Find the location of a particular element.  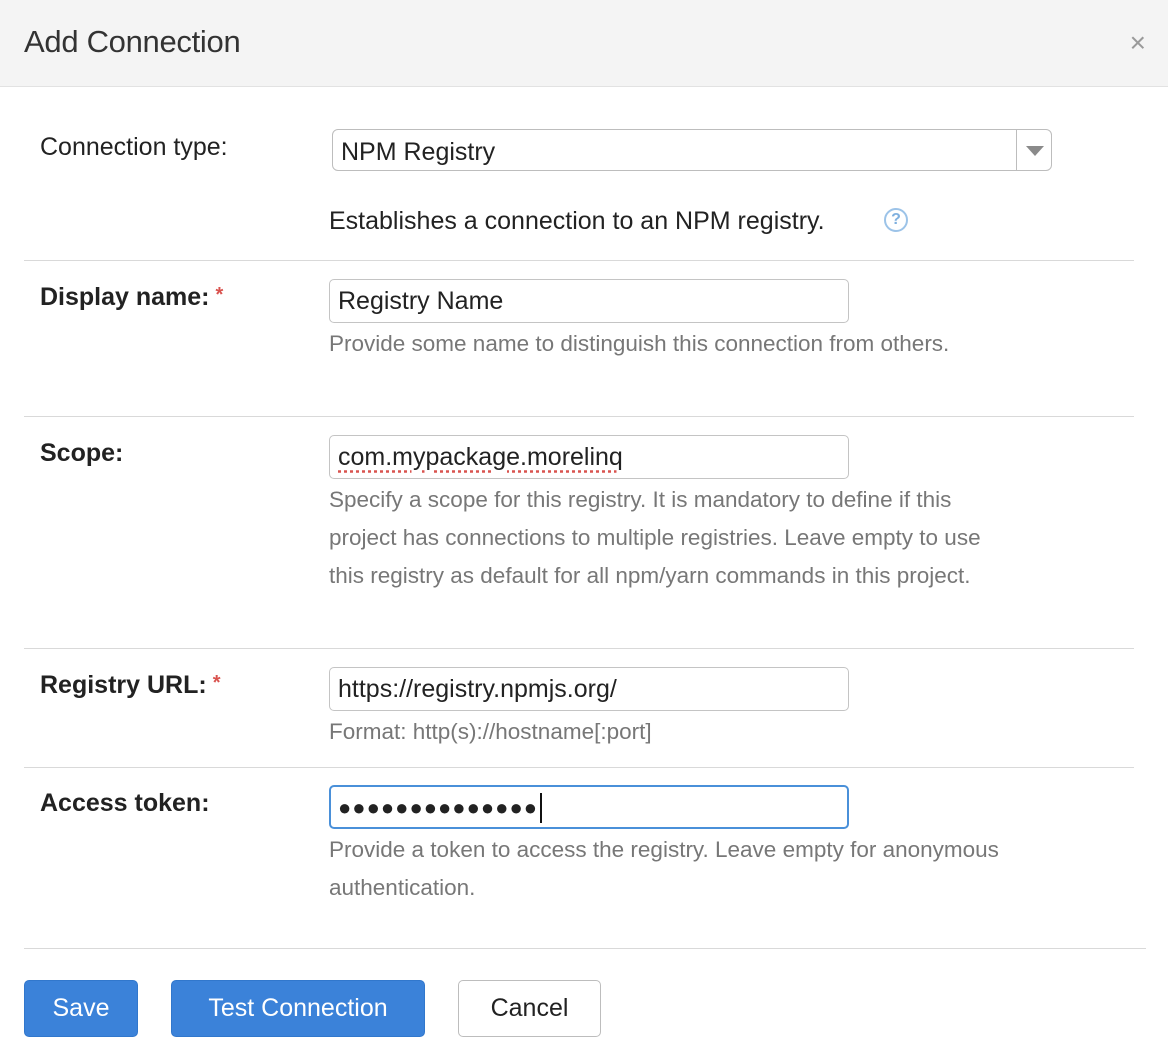

chevron-down-icon is located at coordinates (1035, 151).